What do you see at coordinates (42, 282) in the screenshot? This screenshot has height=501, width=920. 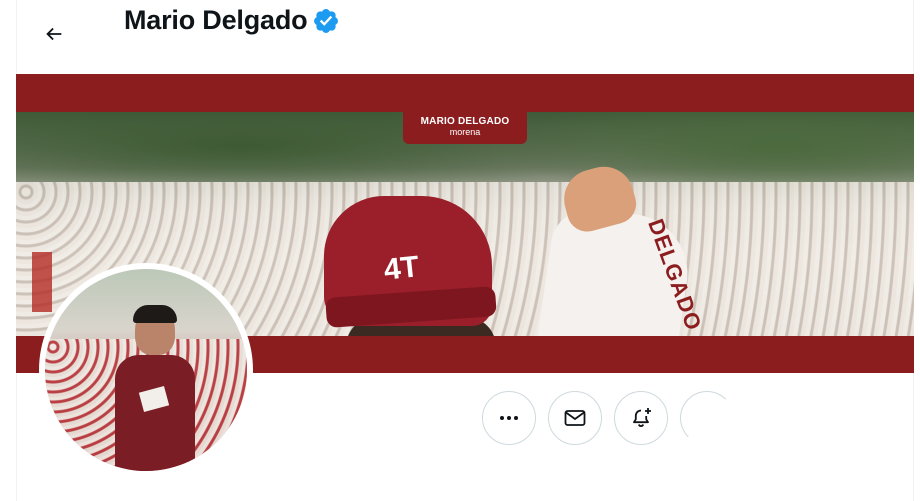 I see `banner-flag` at bounding box center [42, 282].